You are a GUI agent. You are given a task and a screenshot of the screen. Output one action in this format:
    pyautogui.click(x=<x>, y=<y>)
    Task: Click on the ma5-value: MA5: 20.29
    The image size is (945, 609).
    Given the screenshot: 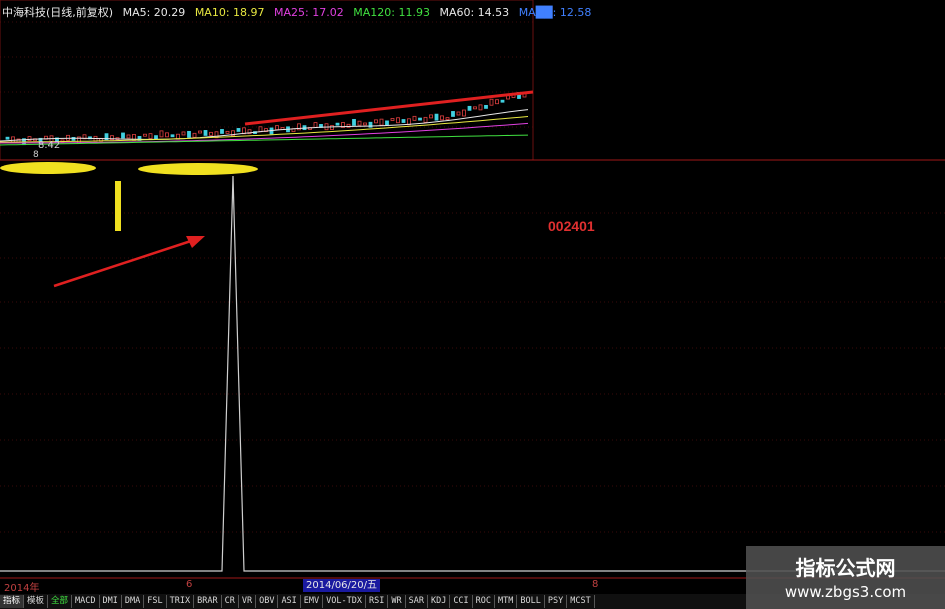 What is the action you would take?
    pyautogui.click(x=154, y=12)
    